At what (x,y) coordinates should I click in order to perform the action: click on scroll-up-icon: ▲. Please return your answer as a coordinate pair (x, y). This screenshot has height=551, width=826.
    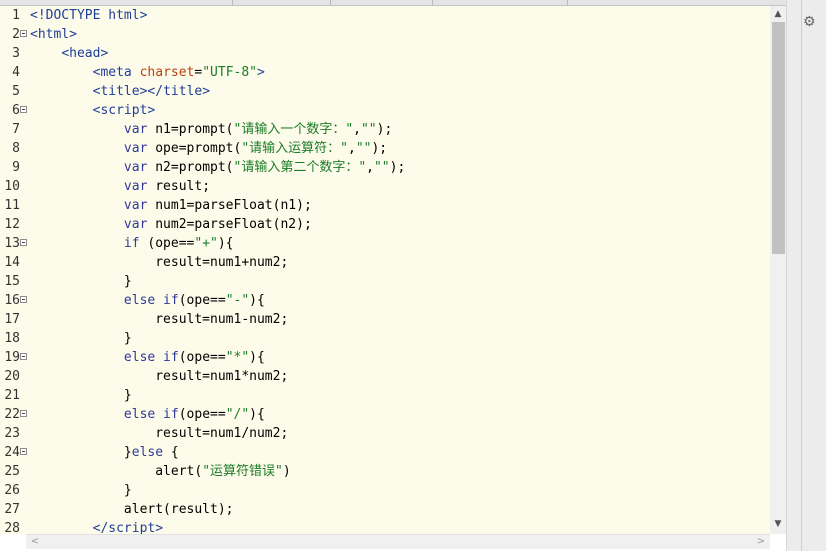
    Looking at the image, I should click on (778, 14).